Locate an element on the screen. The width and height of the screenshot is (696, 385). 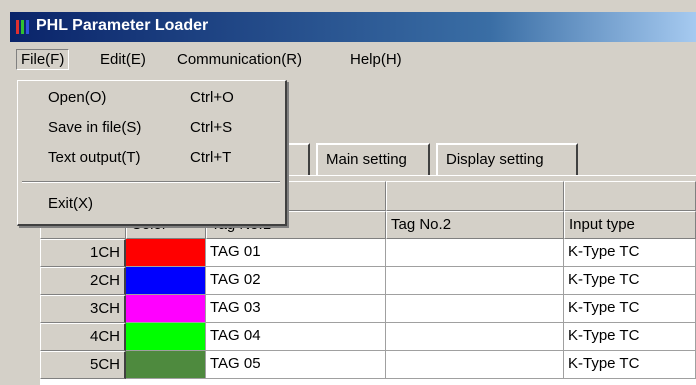
menu-bar: File(F) Edit(E) Communication(R) Help(H) is located at coordinates (353, 61).